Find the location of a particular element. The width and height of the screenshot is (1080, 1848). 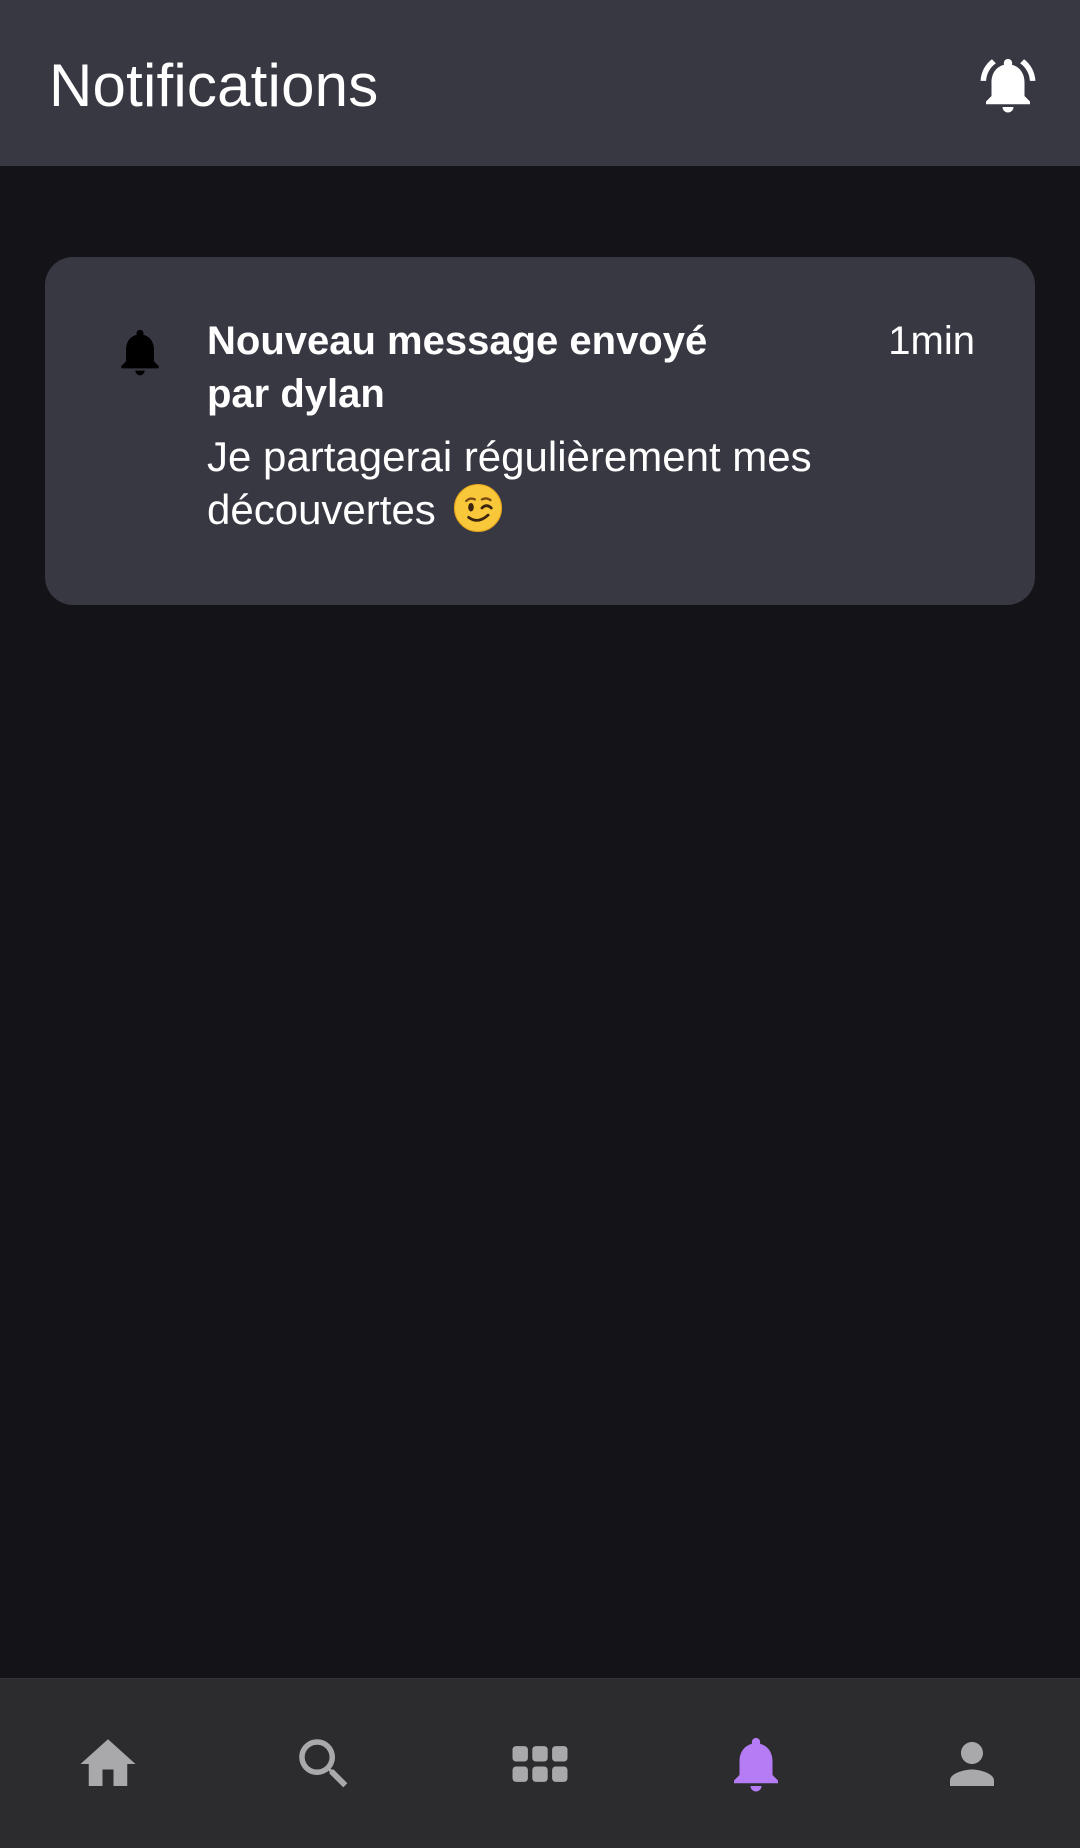

nav-notifications is located at coordinates (756, 1763).